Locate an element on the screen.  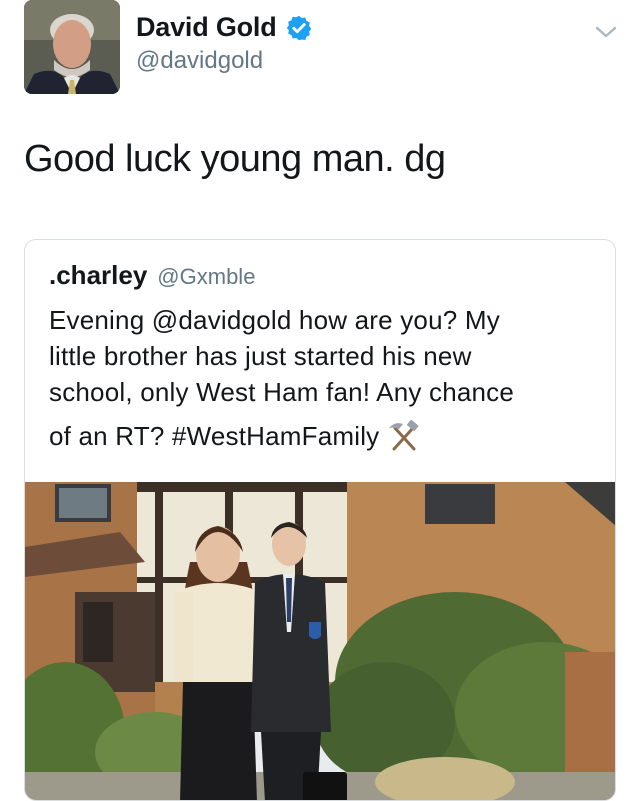
quoted-text-line: Evening @davidgold how are you? My is located at coordinates (274, 320).